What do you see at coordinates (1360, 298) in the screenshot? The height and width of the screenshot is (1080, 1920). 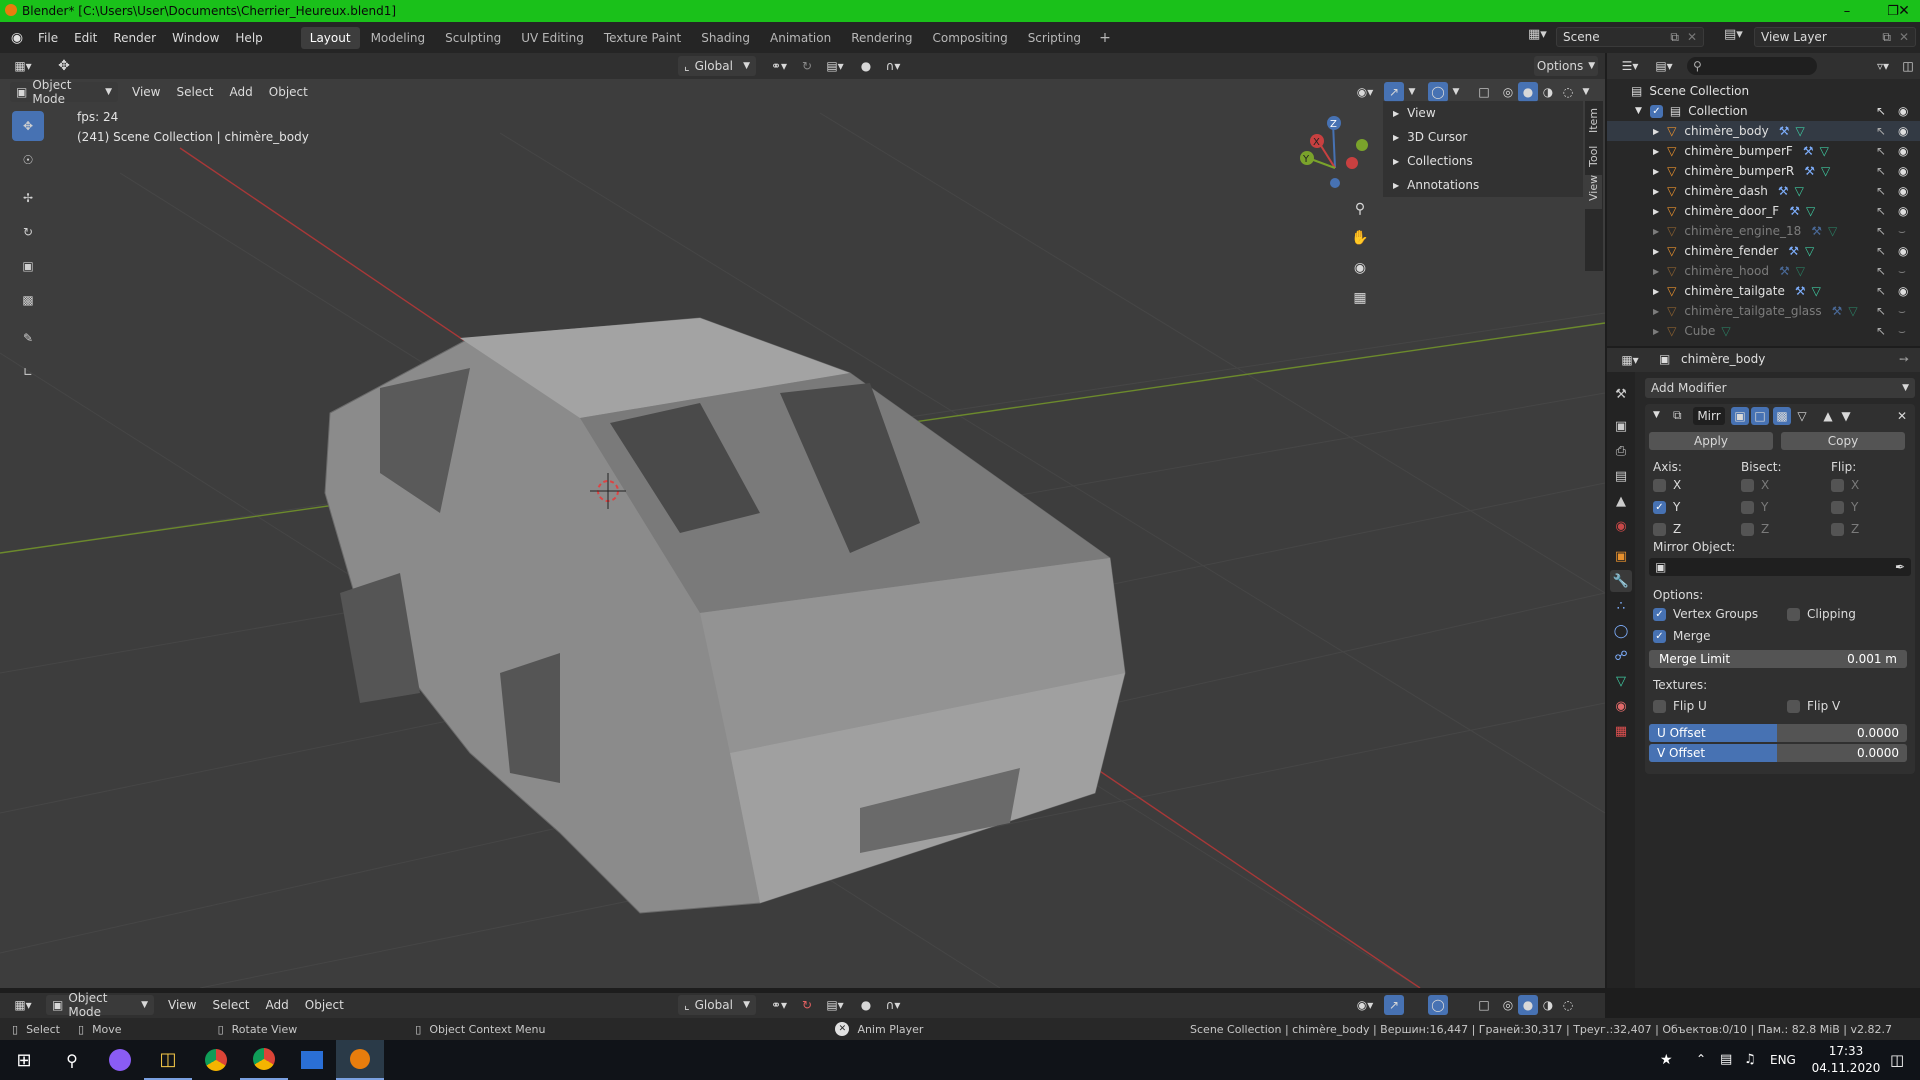 I see `perspective-toggle-icon: ▦` at bounding box center [1360, 298].